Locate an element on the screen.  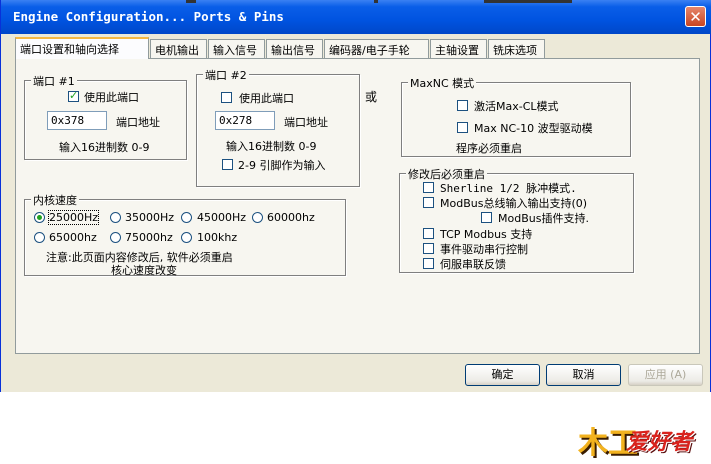
port2-hint: 输入16进制数 0-9 is located at coordinates (271, 146).